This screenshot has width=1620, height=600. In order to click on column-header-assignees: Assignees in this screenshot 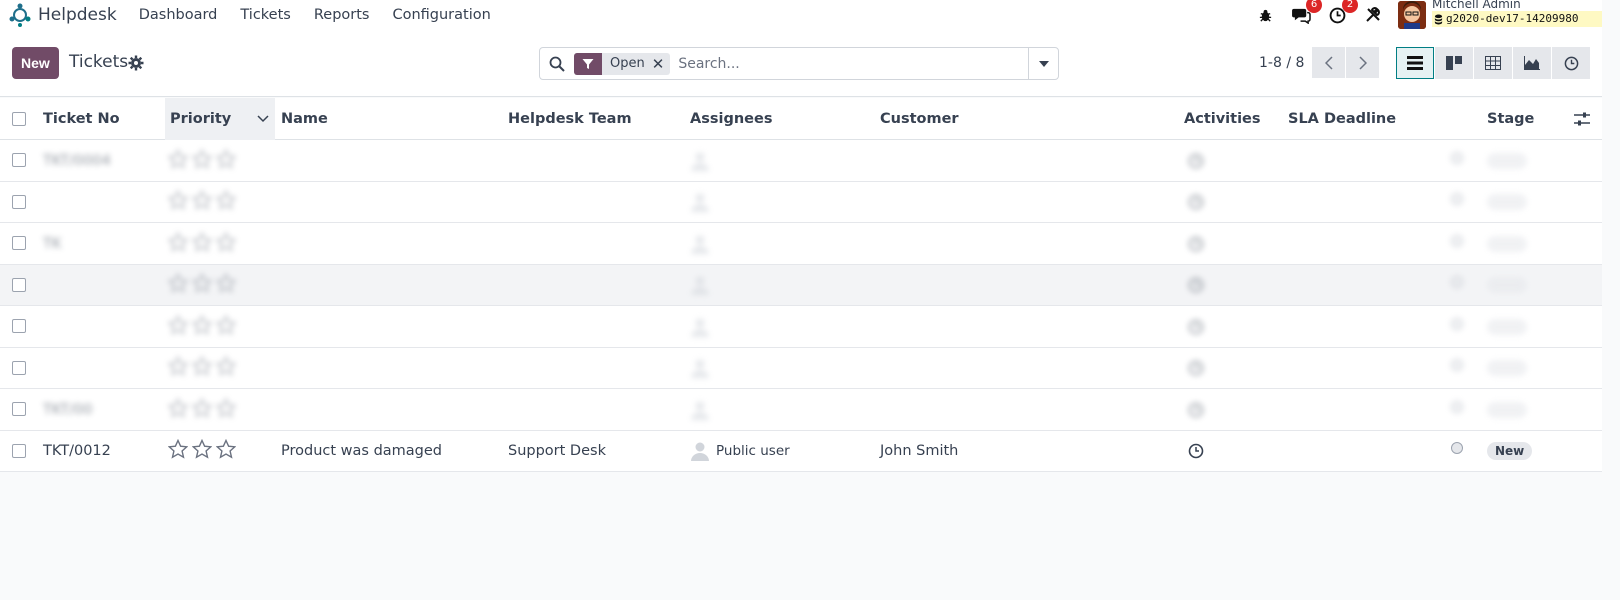, I will do `click(731, 119)`.